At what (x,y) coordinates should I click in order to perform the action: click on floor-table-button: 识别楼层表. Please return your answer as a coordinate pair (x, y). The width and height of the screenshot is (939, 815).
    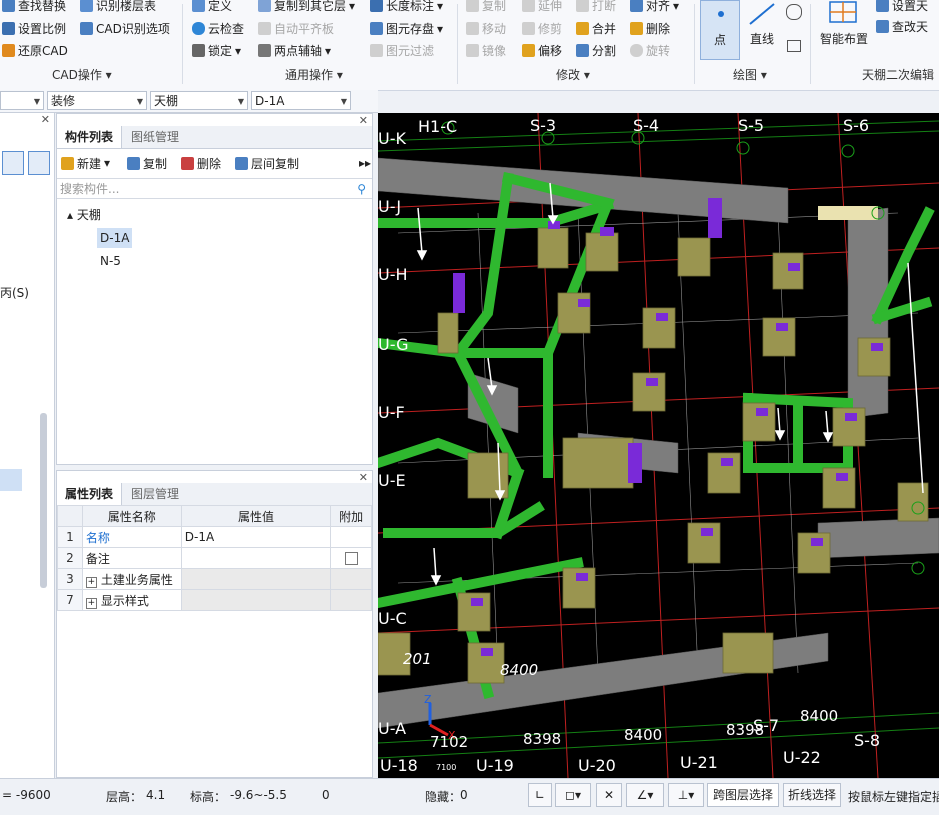
    Looking at the image, I should click on (118, 7).